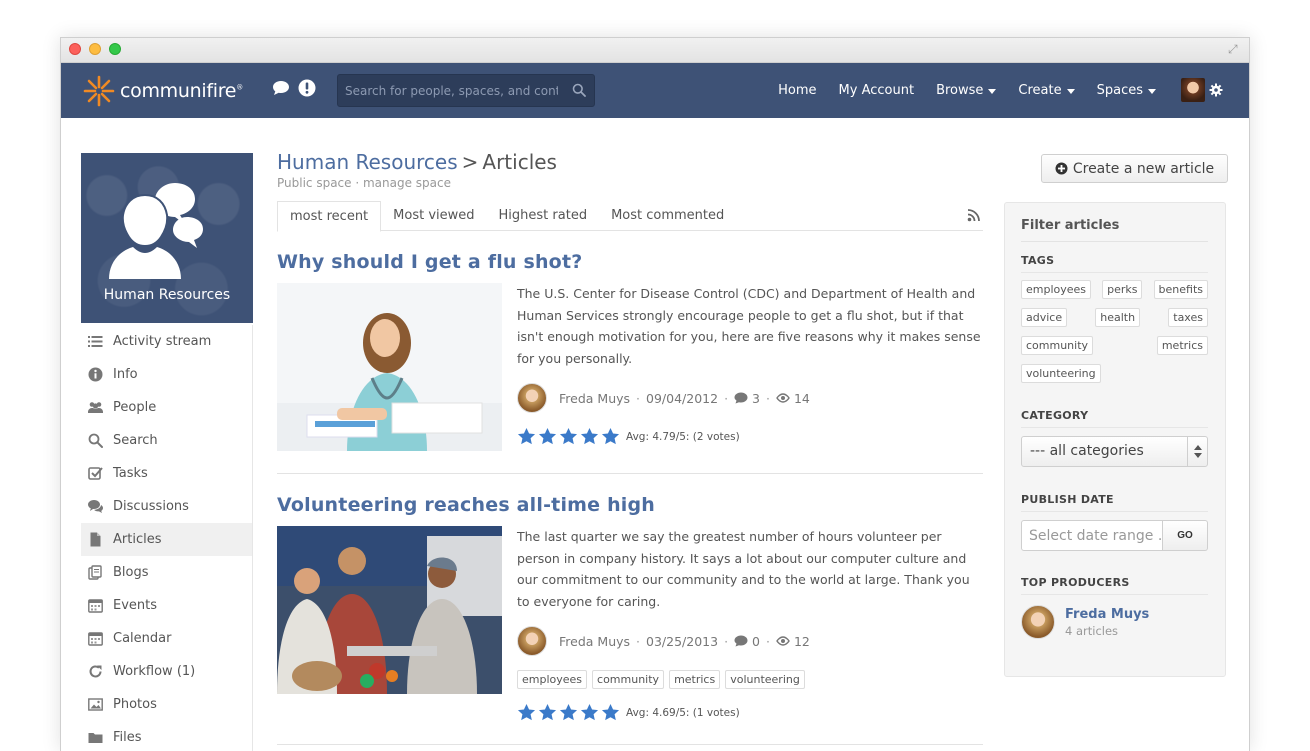 This screenshot has height=751, width=1310. Describe the element at coordinates (683, 436) in the screenshot. I see `rating-average: Avg: 4.79/5: (2 votes)` at that location.